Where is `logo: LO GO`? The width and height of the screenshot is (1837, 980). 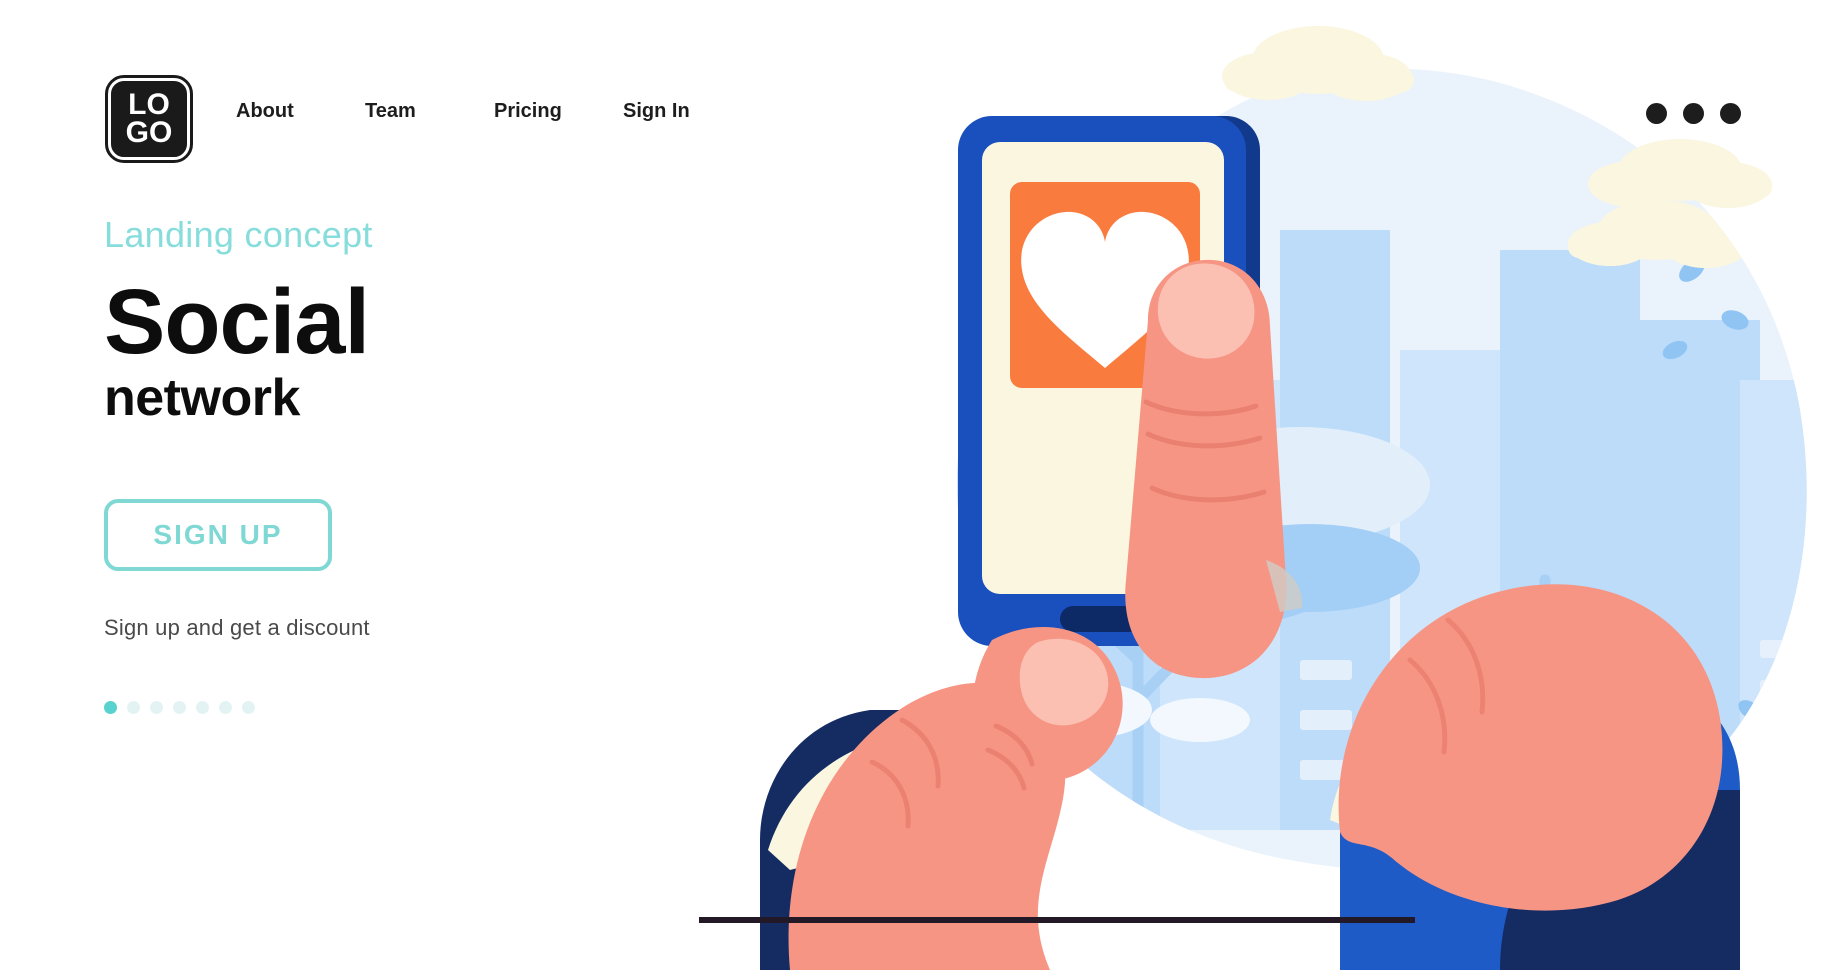 logo: LO GO is located at coordinates (149, 119).